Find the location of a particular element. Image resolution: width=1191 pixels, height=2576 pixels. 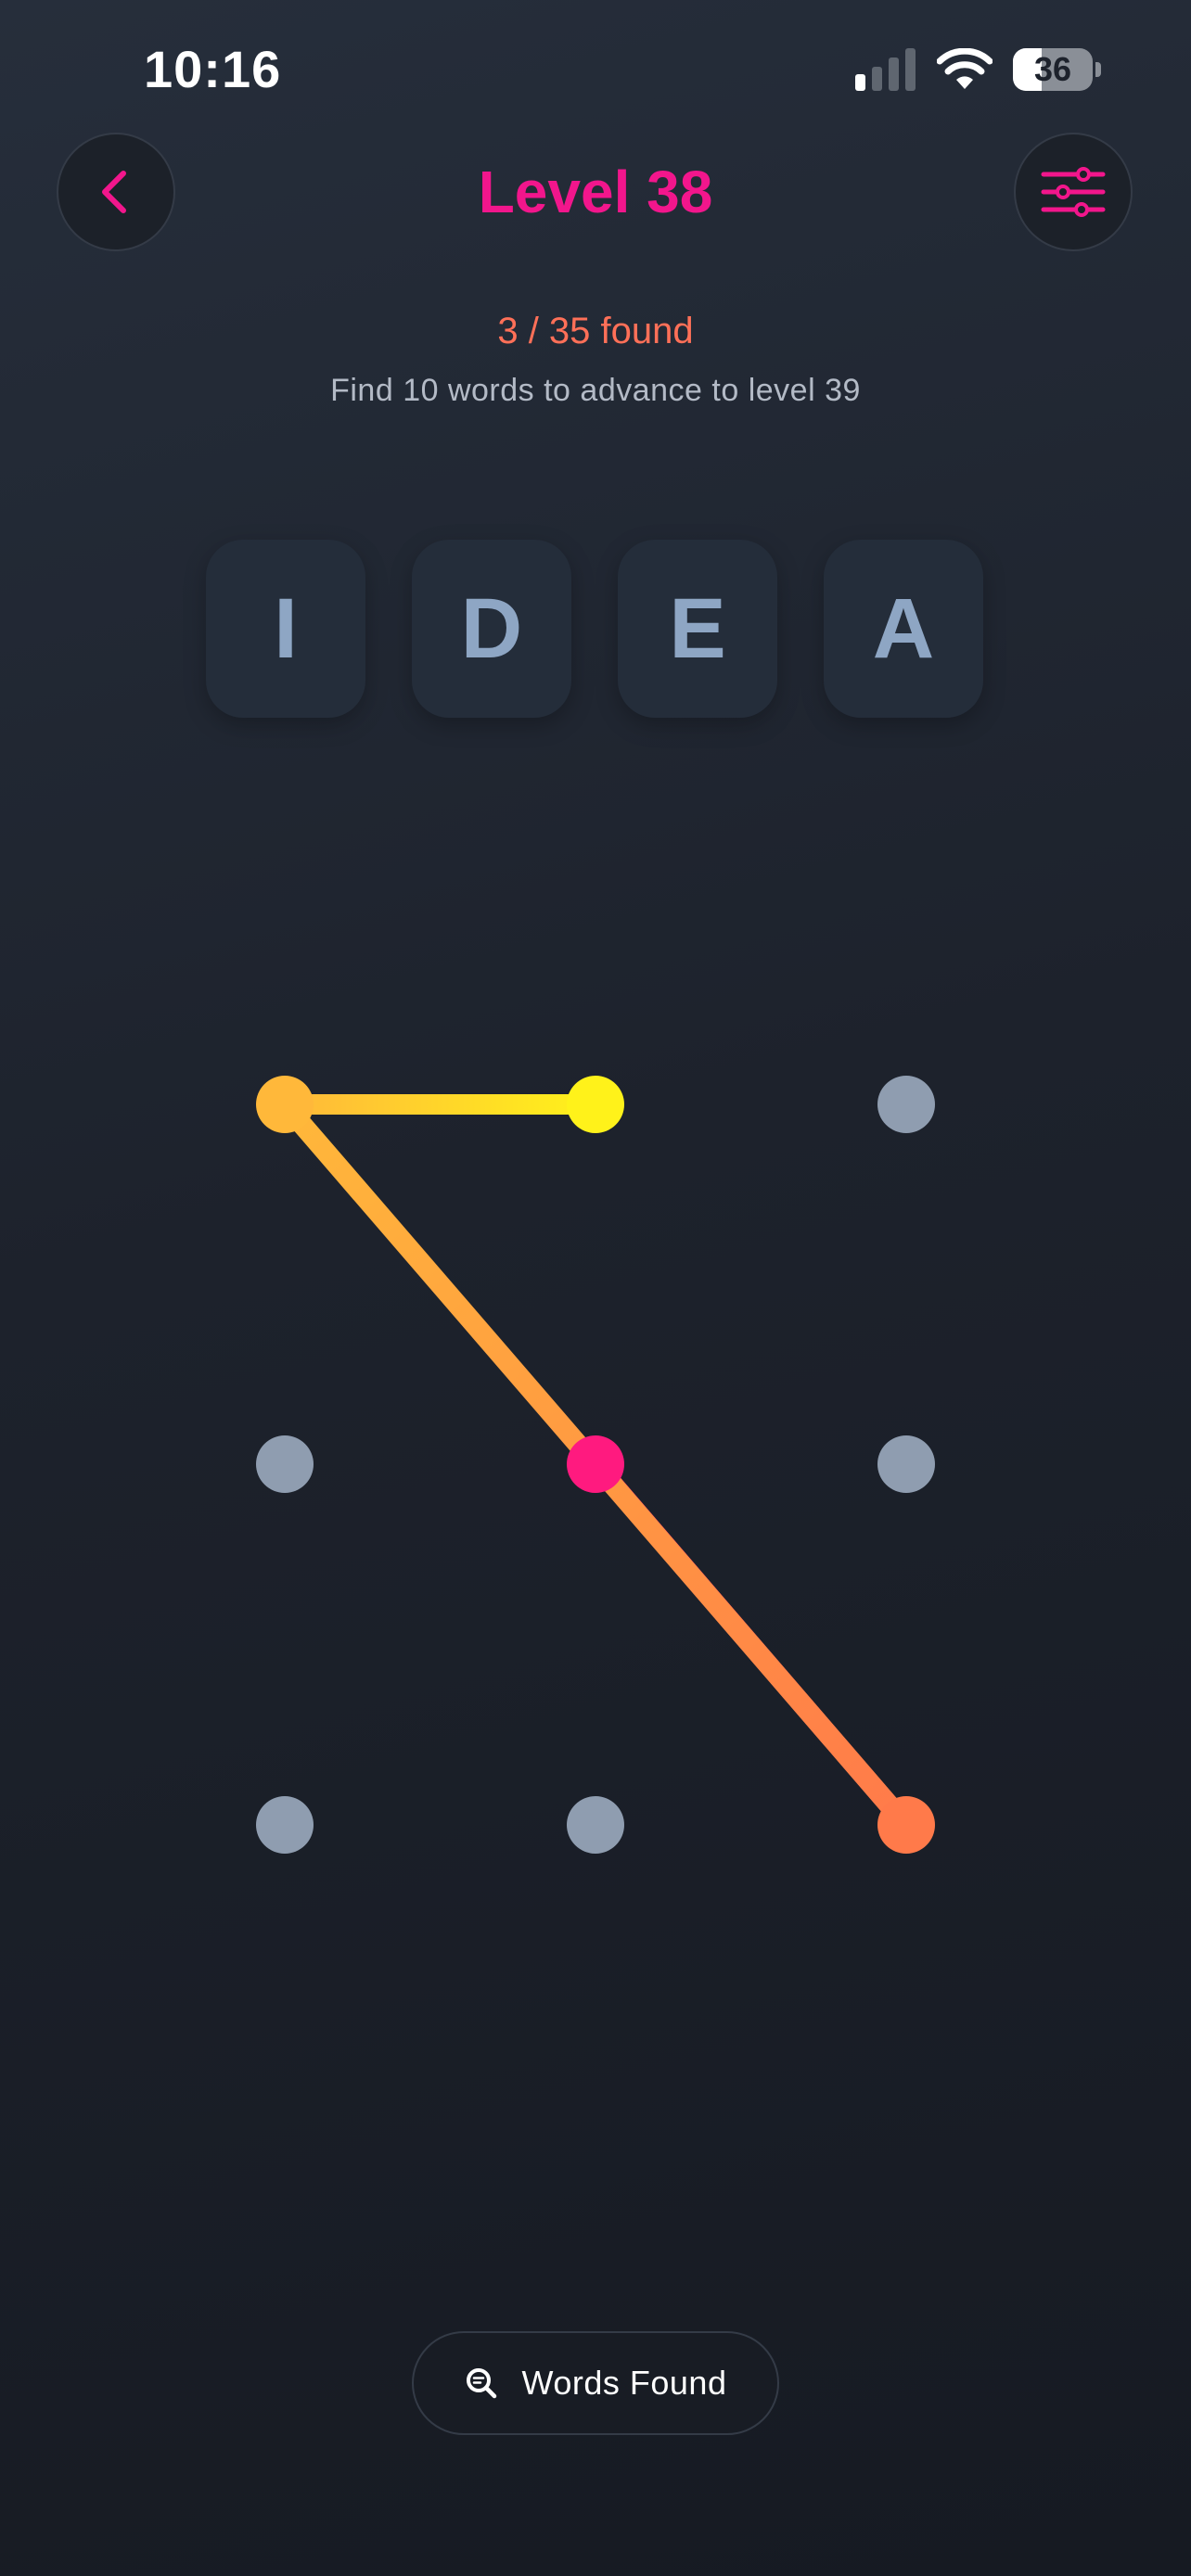

letter-tile: E is located at coordinates (697, 629).